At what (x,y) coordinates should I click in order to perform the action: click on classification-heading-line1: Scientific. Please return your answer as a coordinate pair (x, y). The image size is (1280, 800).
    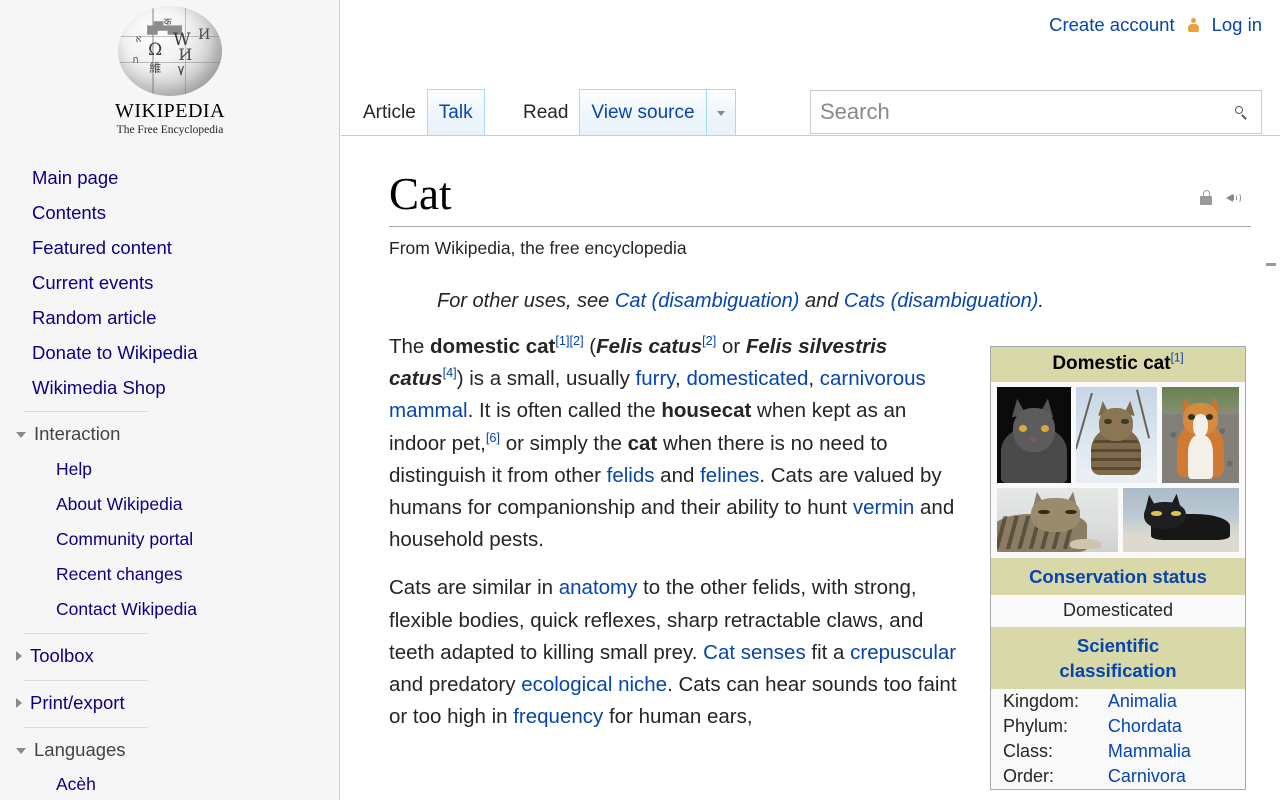
    Looking at the image, I should click on (1118, 645).